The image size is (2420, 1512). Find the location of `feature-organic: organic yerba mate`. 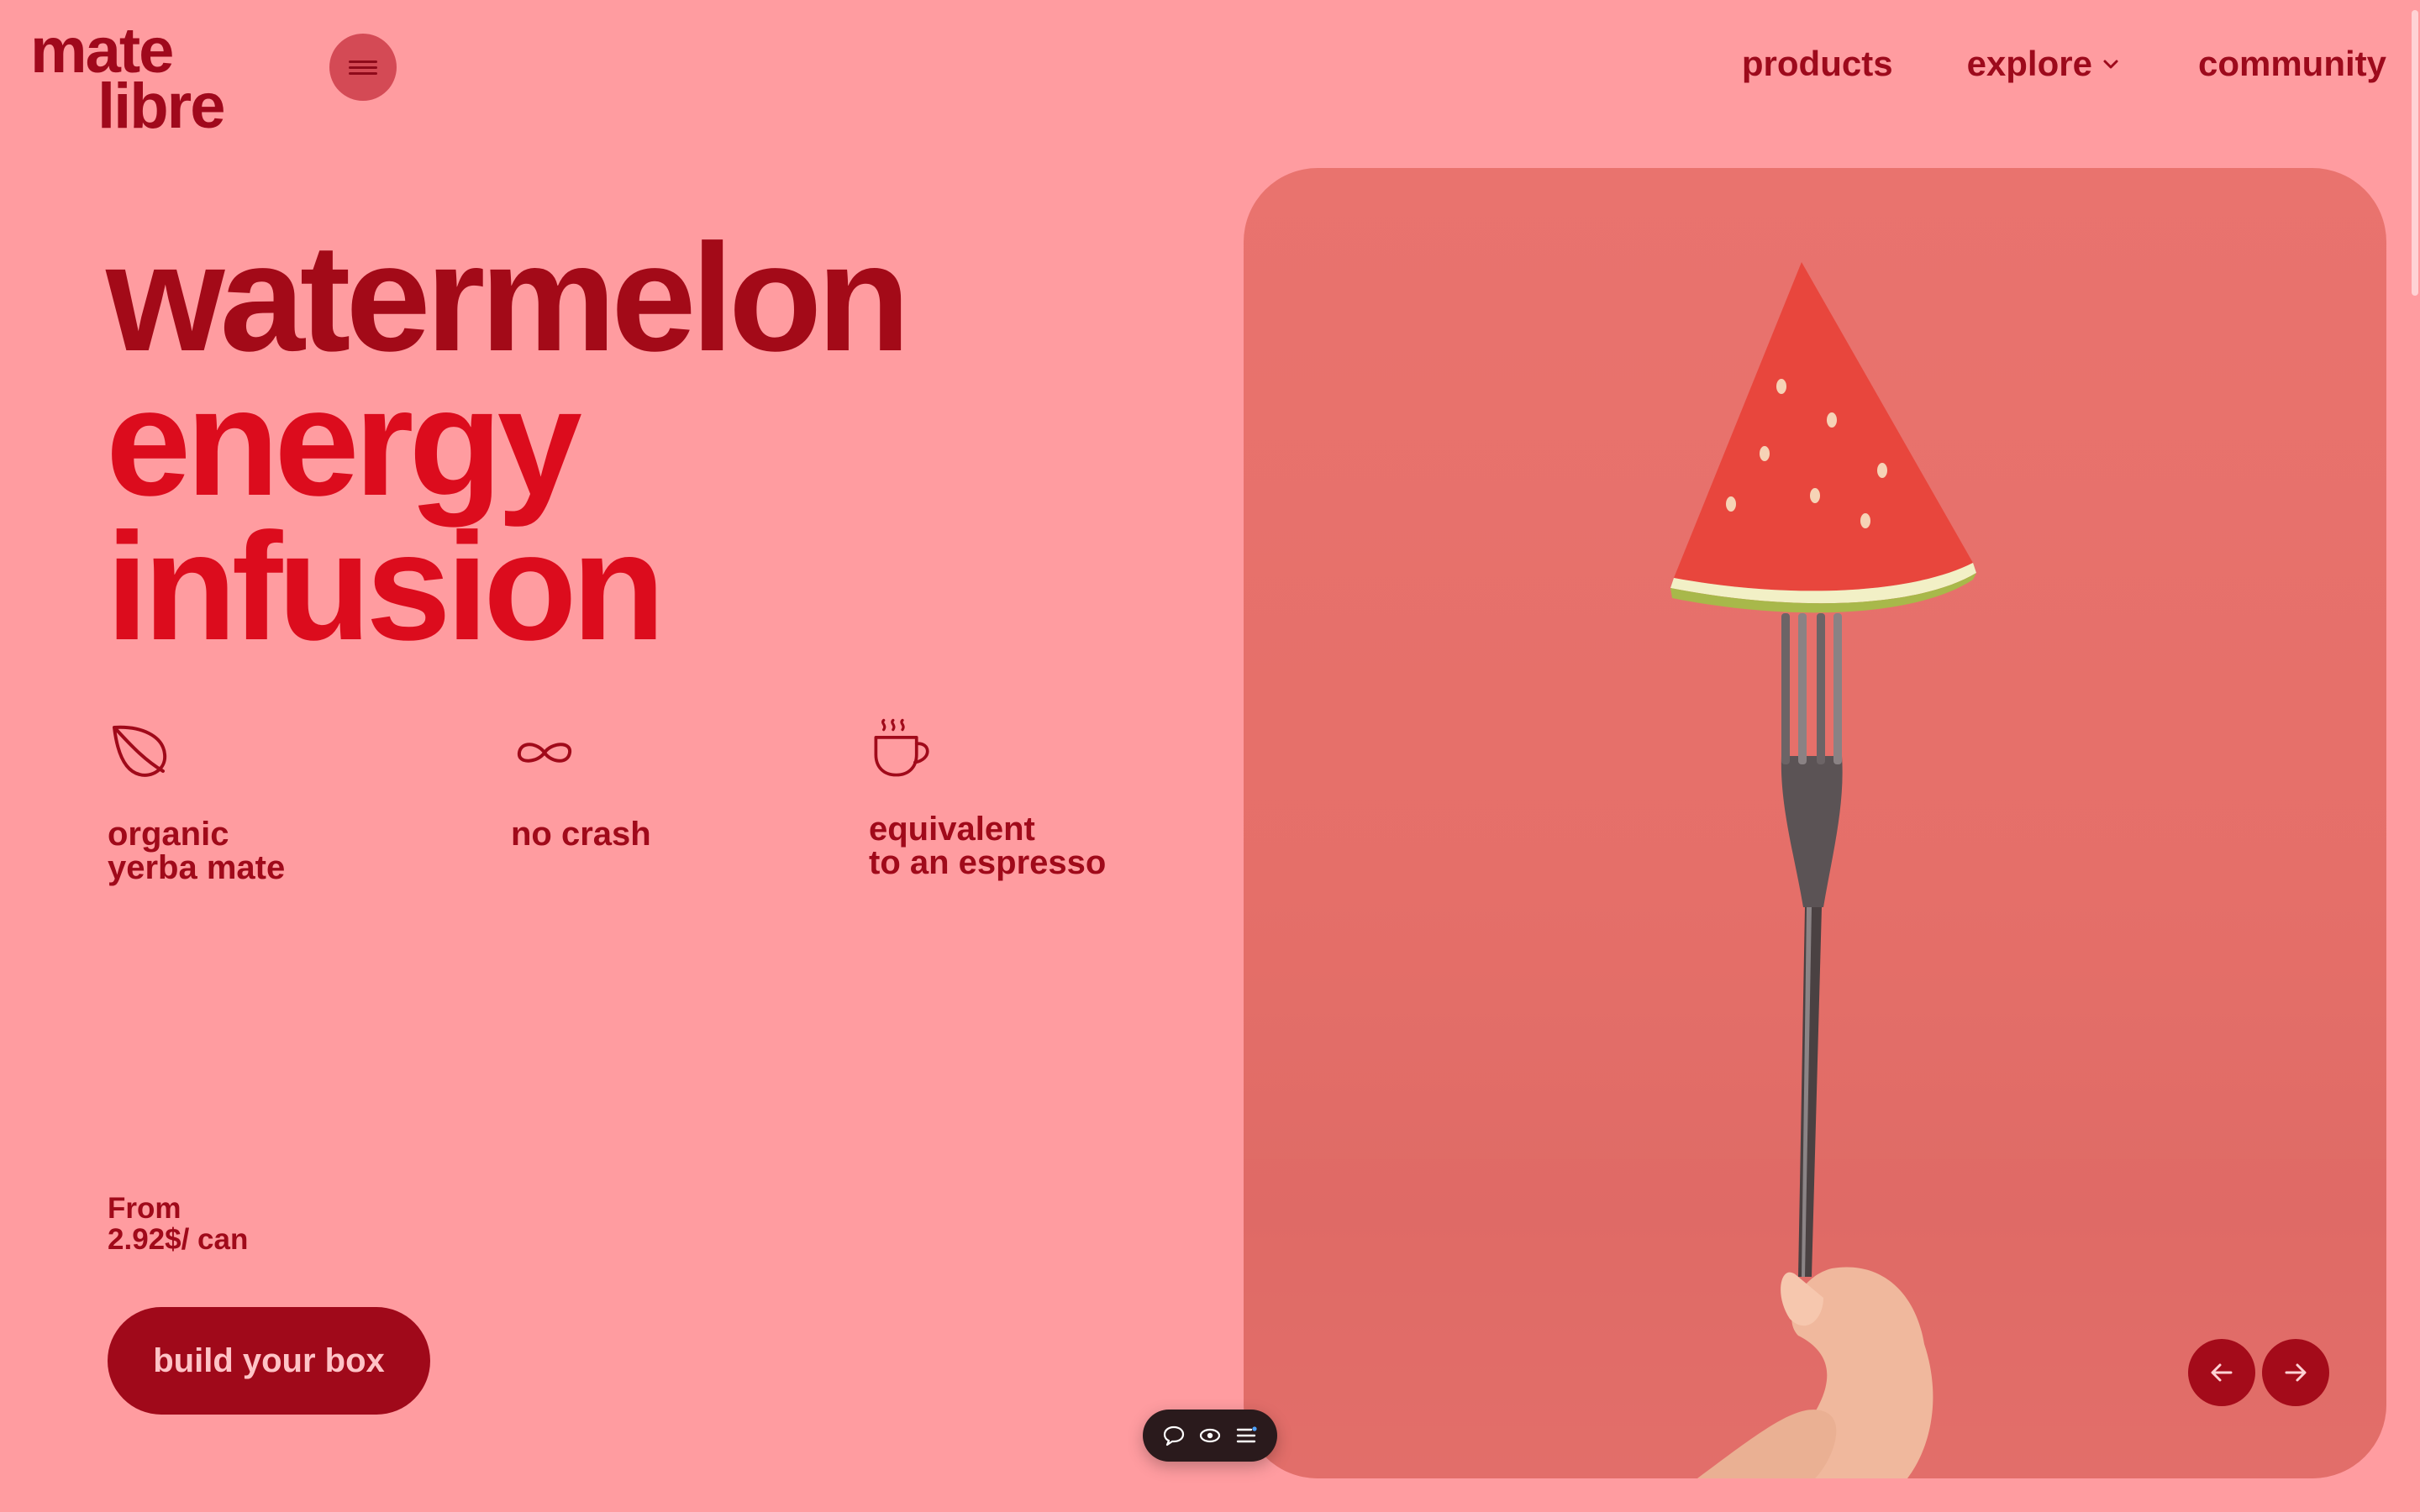

feature-organic: organic yerba mate is located at coordinates (196, 802).